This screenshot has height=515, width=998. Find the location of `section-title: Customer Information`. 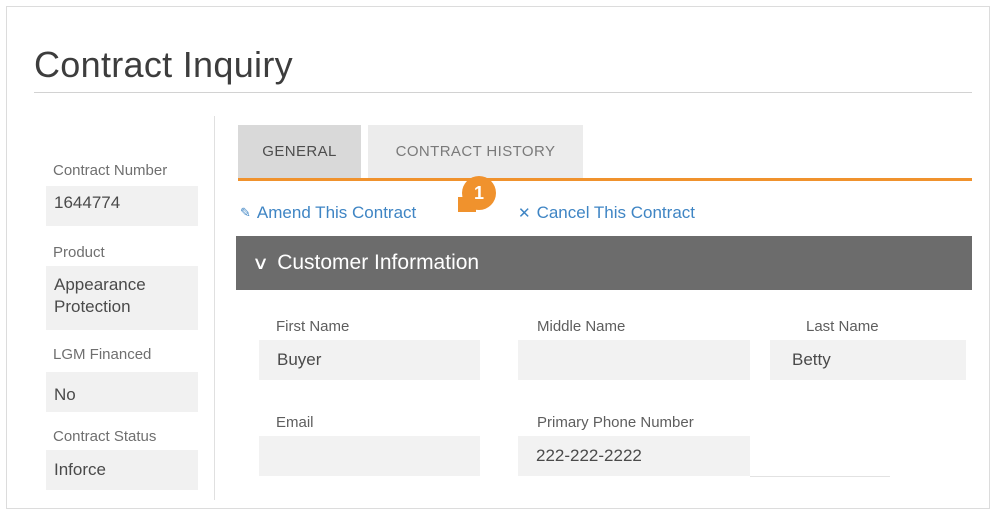

section-title: Customer Information is located at coordinates (378, 262).